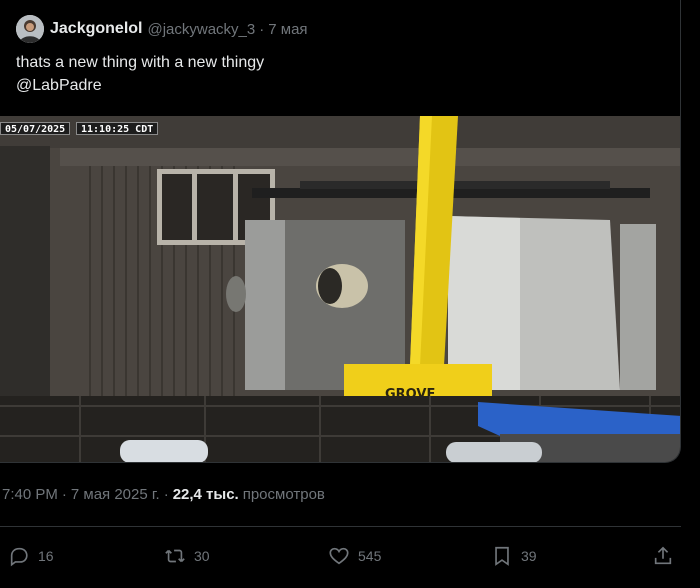 This screenshot has height=588, width=700. I want to click on retweet-count: 30, so click(202, 556).